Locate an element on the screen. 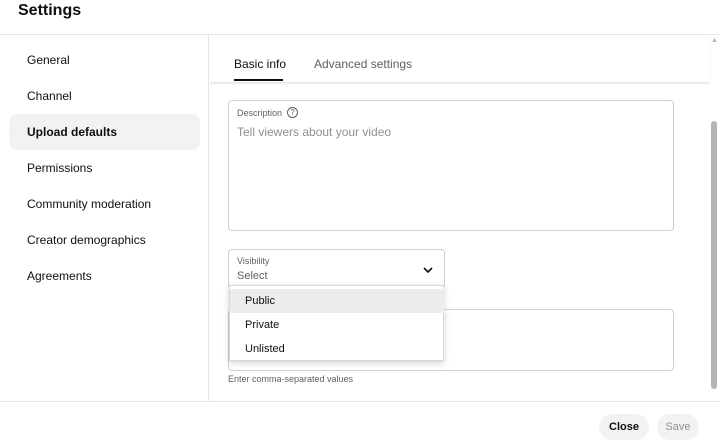 The height and width of the screenshot is (440, 720). visibility-dropdown: Public Private Unlisted is located at coordinates (337, 323).